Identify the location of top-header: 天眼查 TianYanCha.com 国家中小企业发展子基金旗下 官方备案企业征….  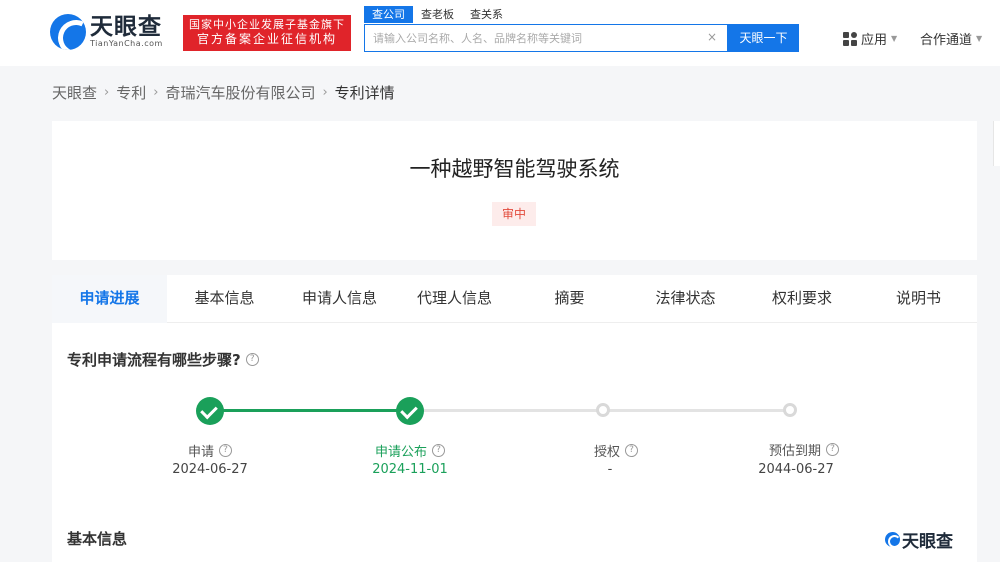
(500, 33).